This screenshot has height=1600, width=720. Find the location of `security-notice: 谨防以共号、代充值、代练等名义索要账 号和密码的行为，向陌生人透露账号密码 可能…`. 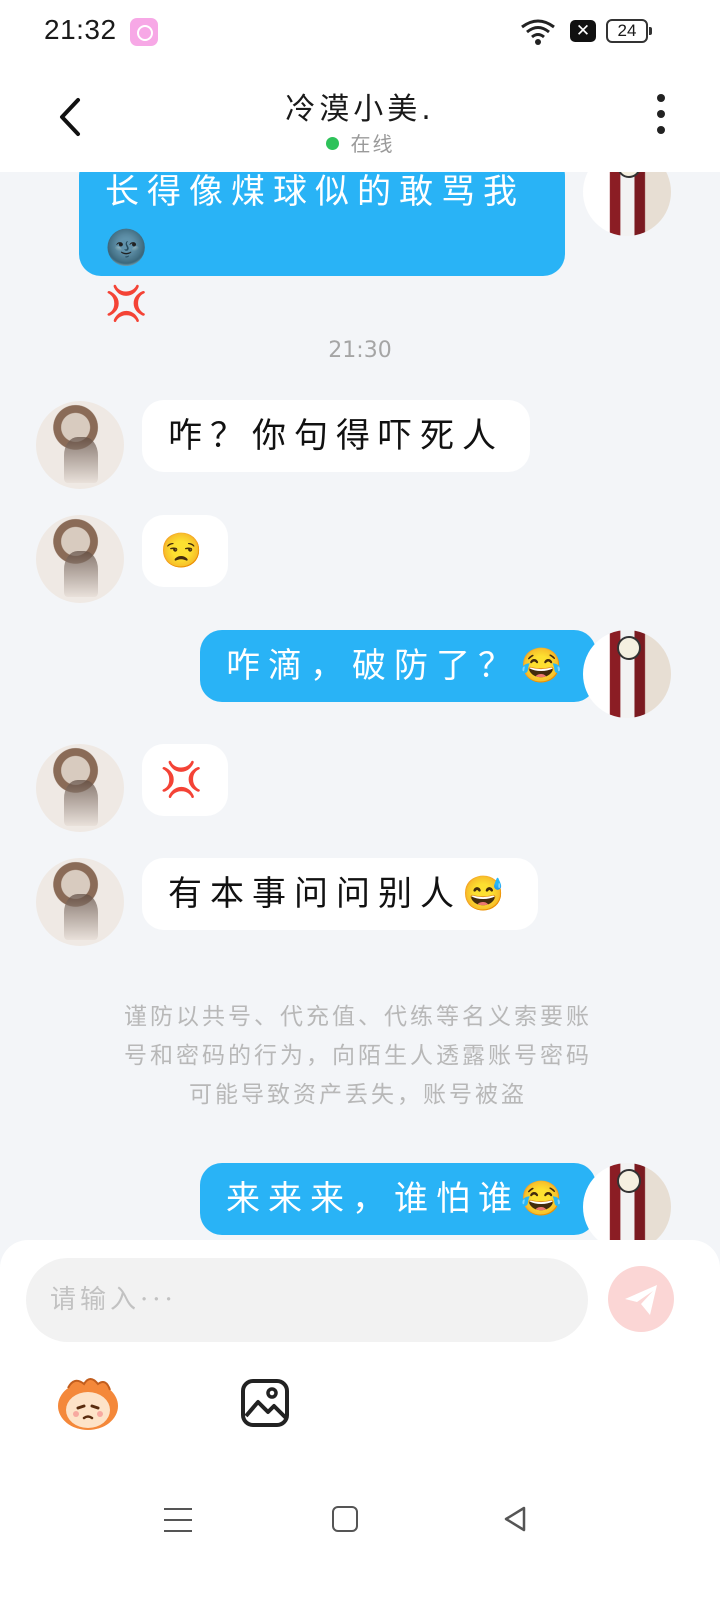

security-notice: 谨防以共号、代充值、代练等名义索要账 号和密码的行为，向陌生人透露账号密码 可能… is located at coordinates (358, 1056).